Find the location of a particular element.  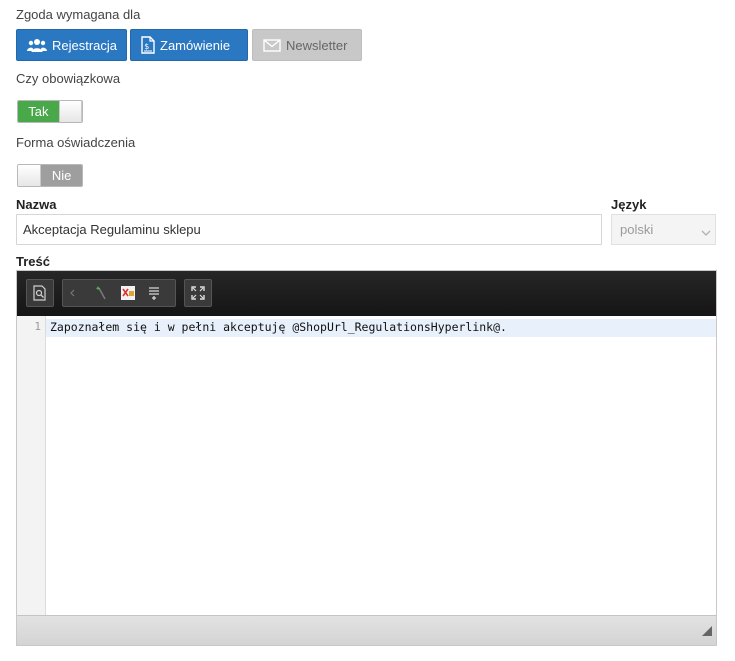

envelope-icon is located at coordinates (272, 45).